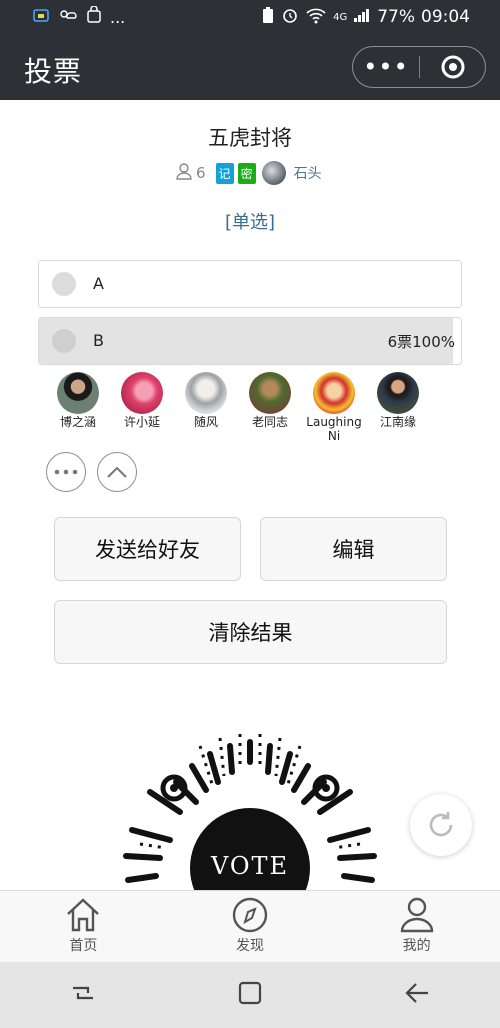 Image resolution: width=500 pixels, height=1028 pixels. What do you see at coordinates (77, 422) in the screenshot?
I see `voter-name: 博之涵` at bounding box center [77, 422].